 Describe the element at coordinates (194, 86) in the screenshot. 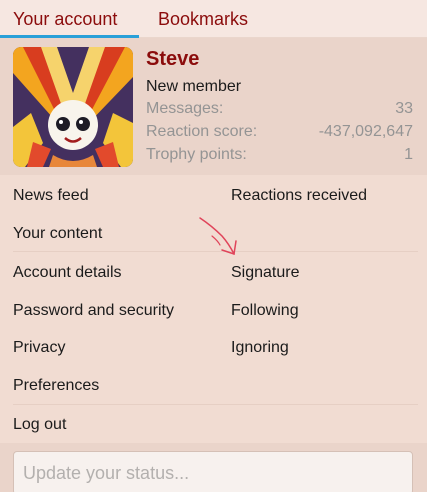

I see `user-title: New member` at that location.